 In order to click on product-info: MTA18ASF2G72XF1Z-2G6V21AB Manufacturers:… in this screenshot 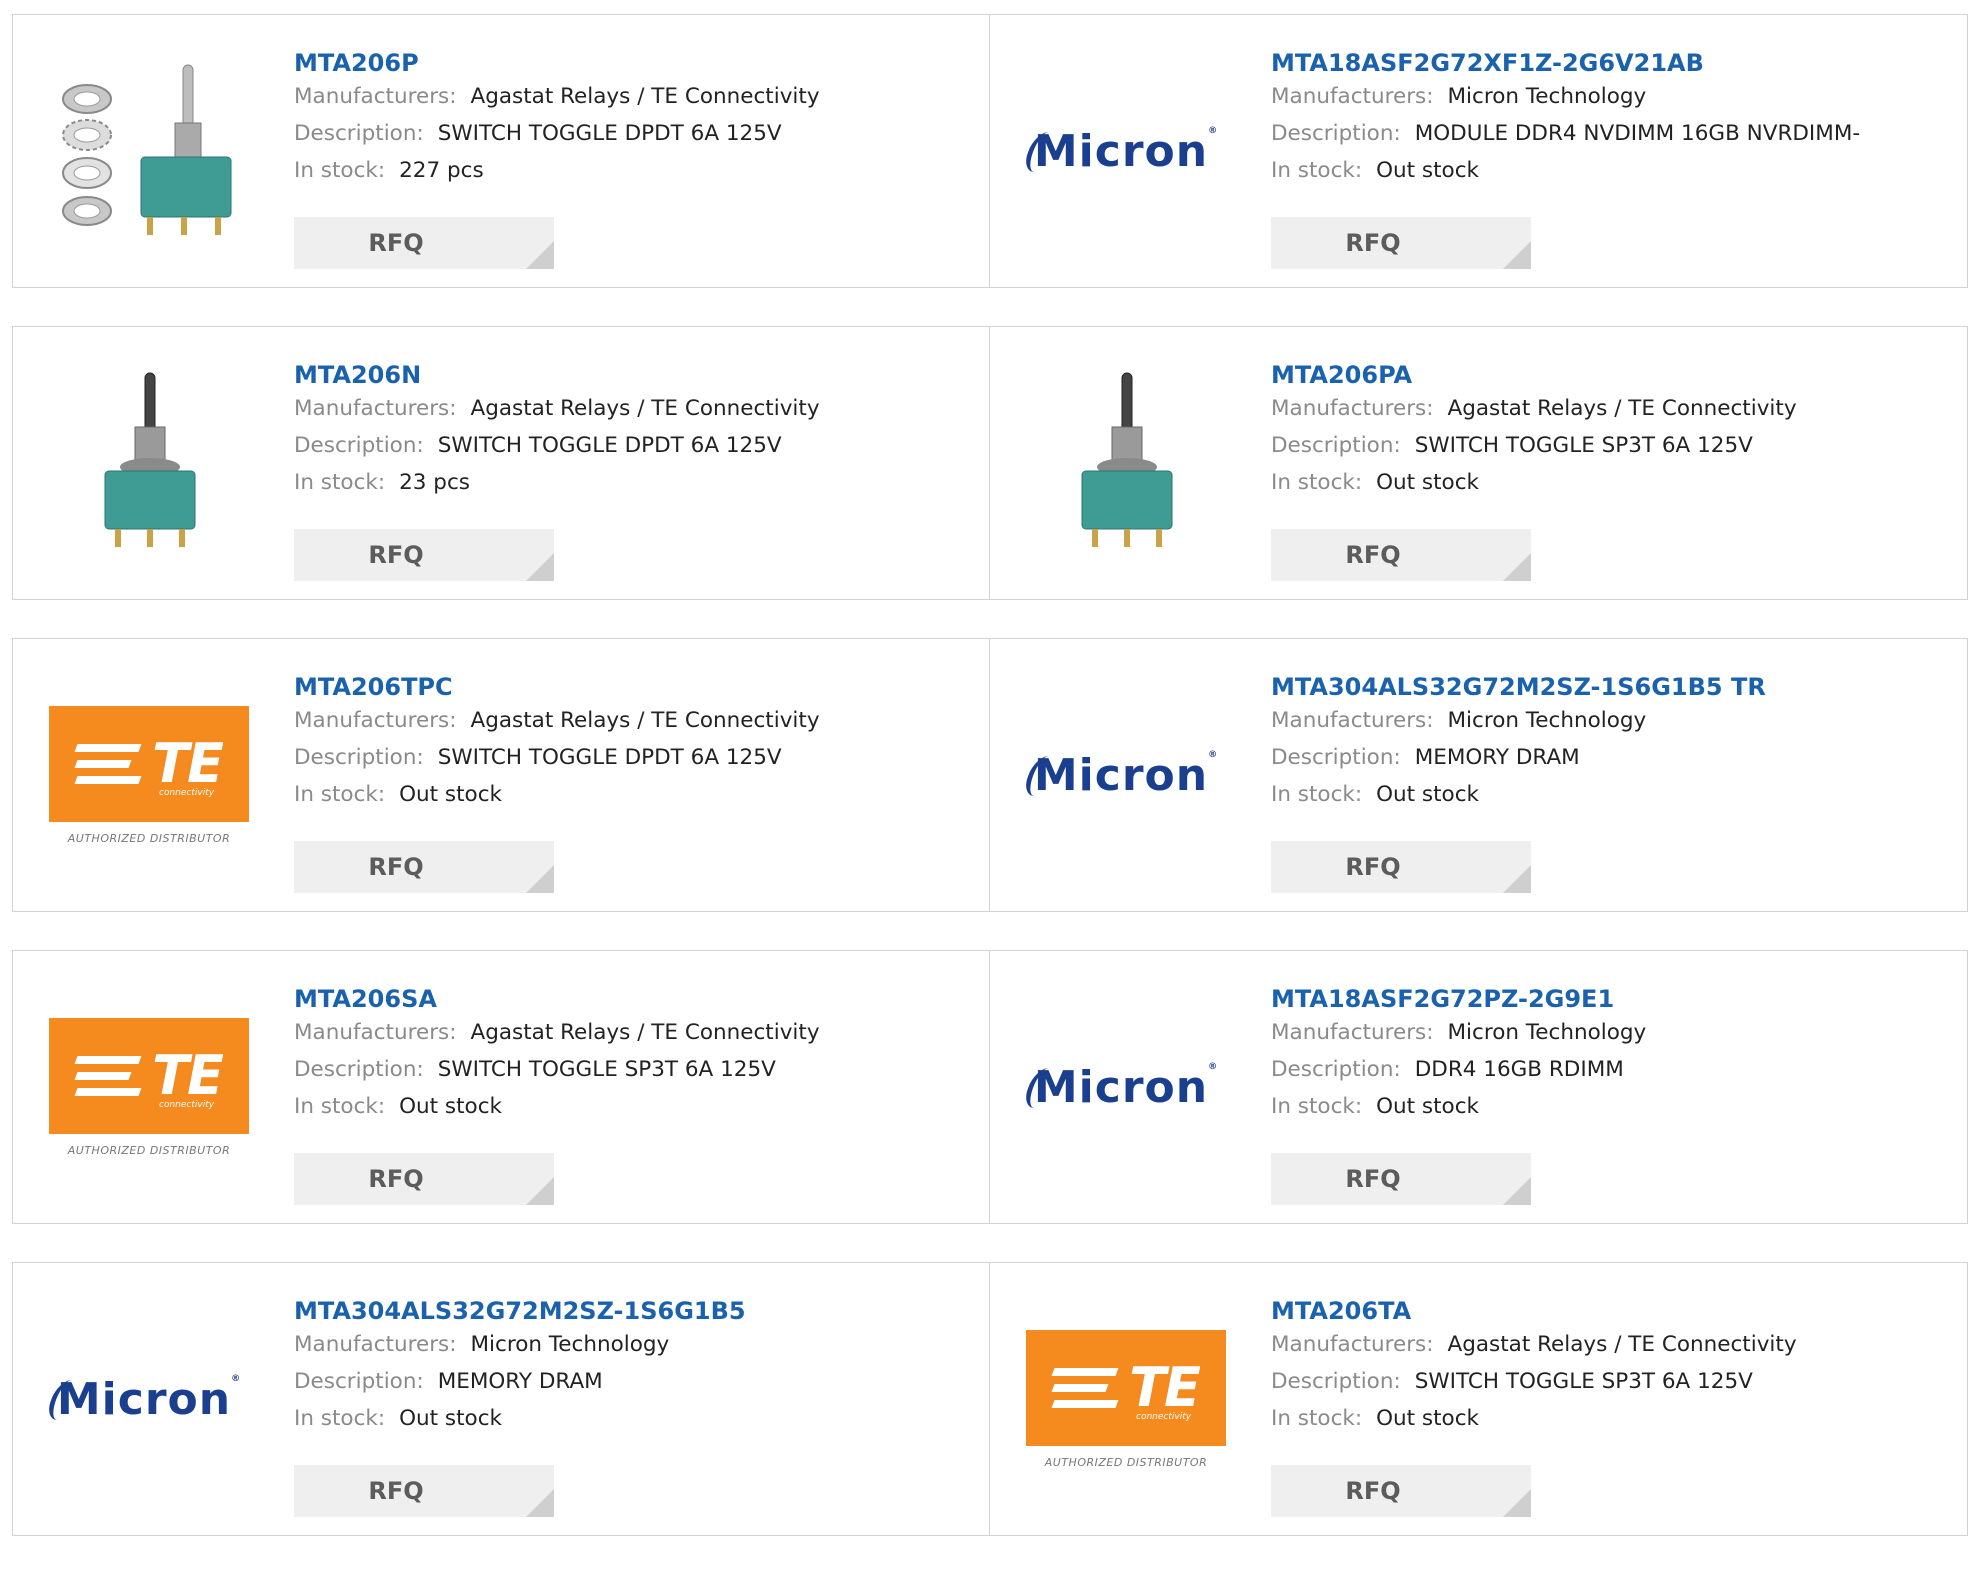, I will do `click(1614, 118)`.